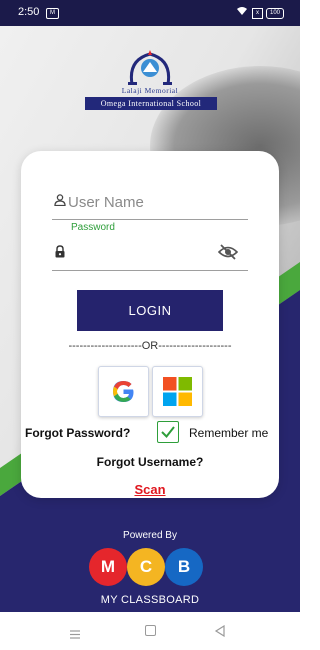 The width and height of the screenshot is (320, 650). Describe the element at coordinates (220, 631) in the screenshot. I see `back-icon` at that location.